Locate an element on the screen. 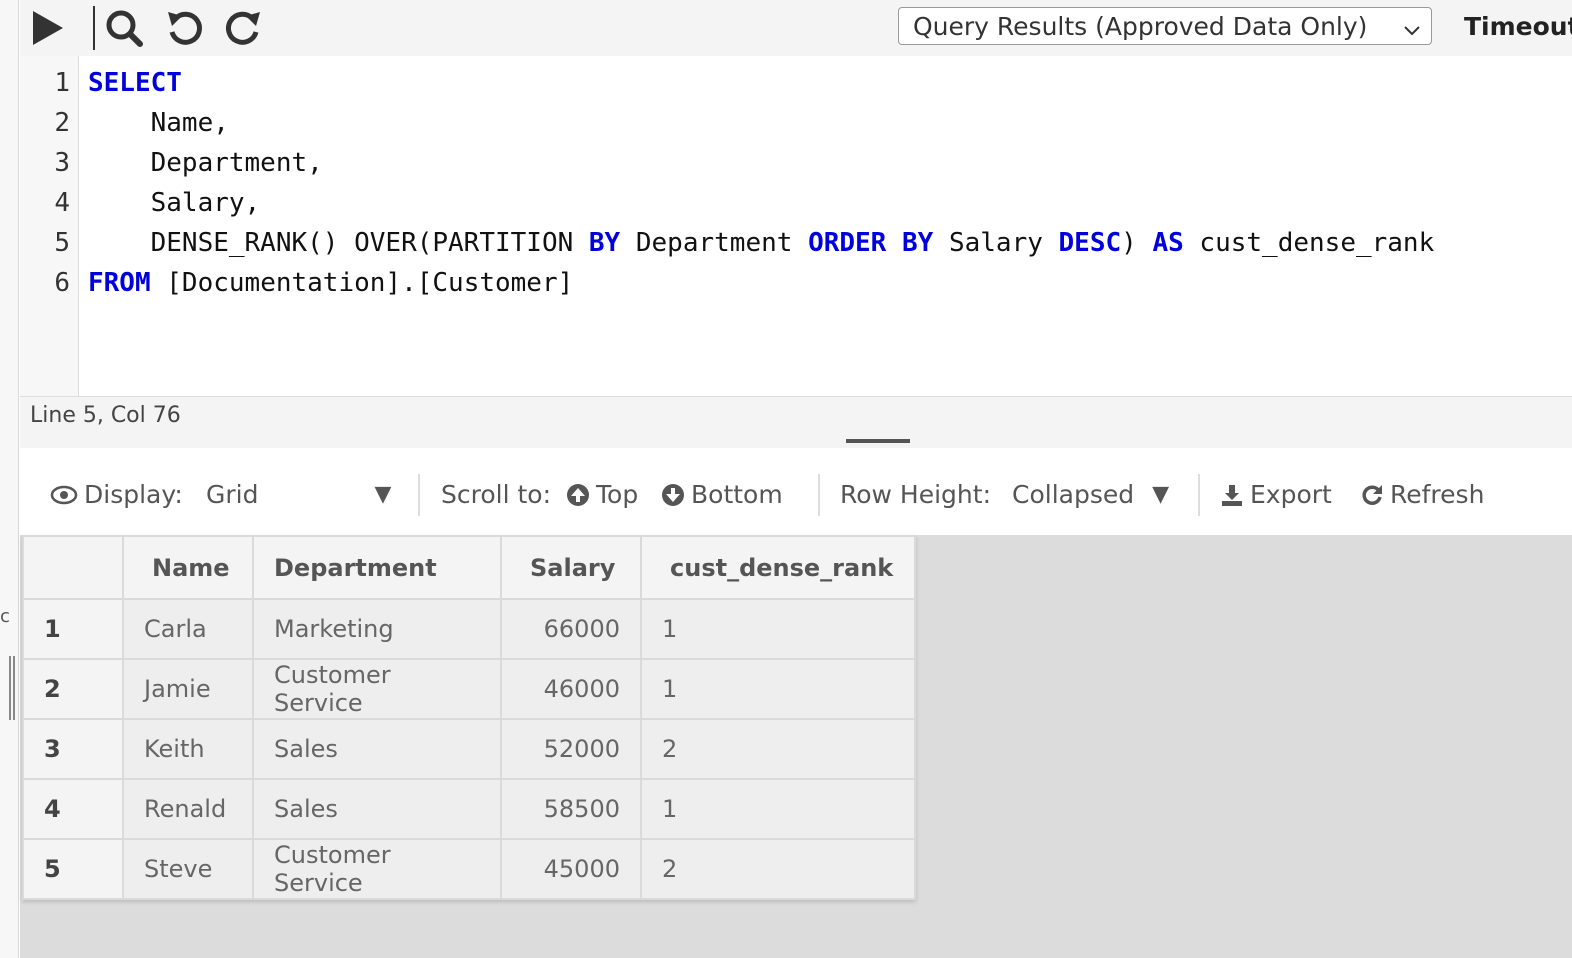 The width and height of the screenshot is (1572, 958). display-select: Grid ▼ is located at coordinates (298, 494).